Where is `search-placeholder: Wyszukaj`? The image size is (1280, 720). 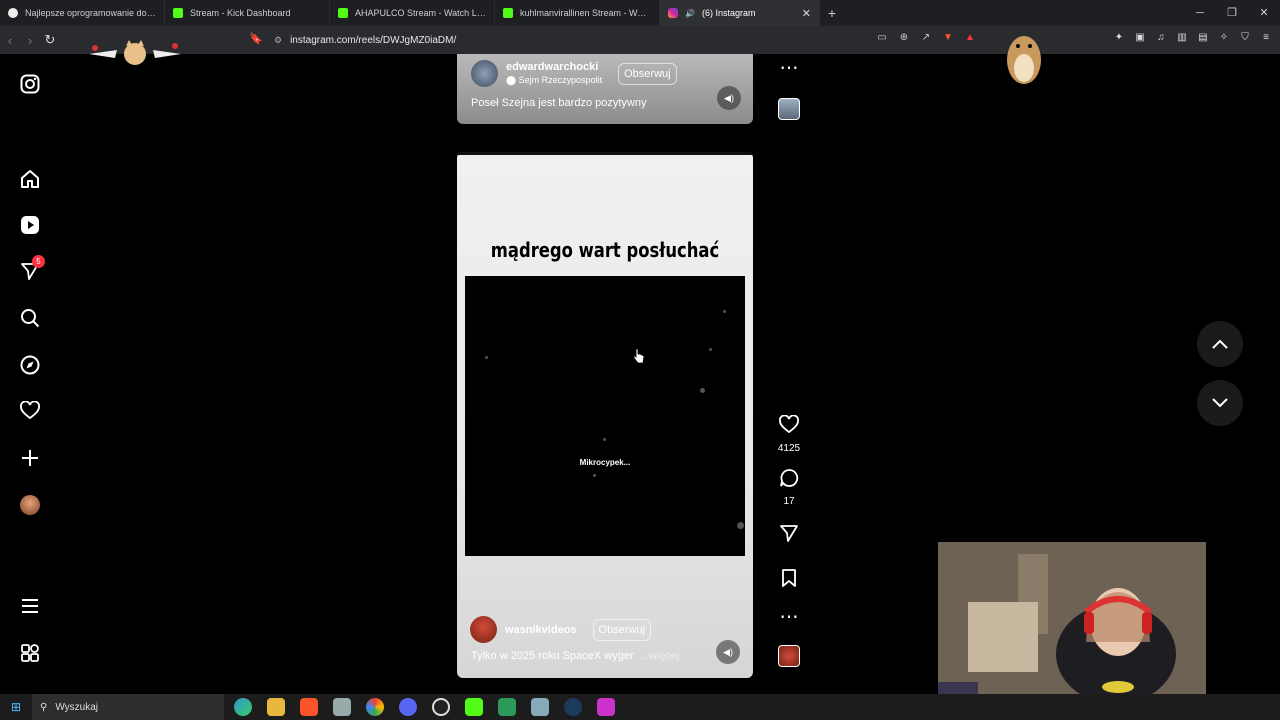
search-placeholder: Wyszukaj is located at coordinates (77, 707).